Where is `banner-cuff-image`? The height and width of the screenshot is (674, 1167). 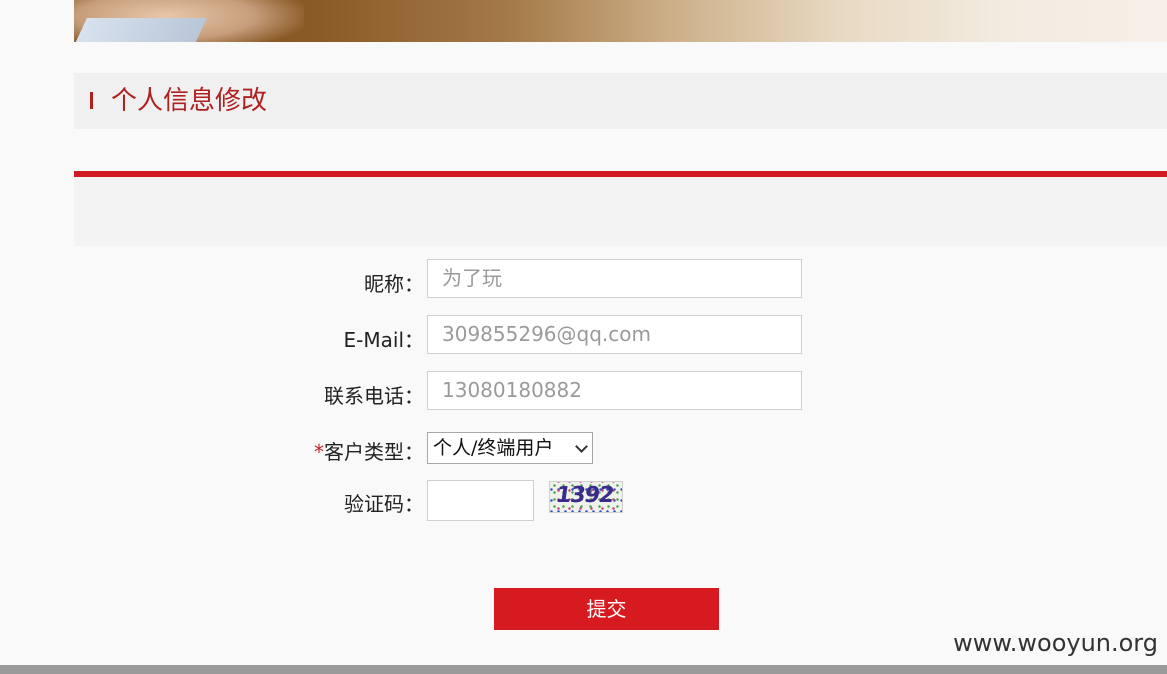
banner-cuff-image is located at coordinates (140, 30).